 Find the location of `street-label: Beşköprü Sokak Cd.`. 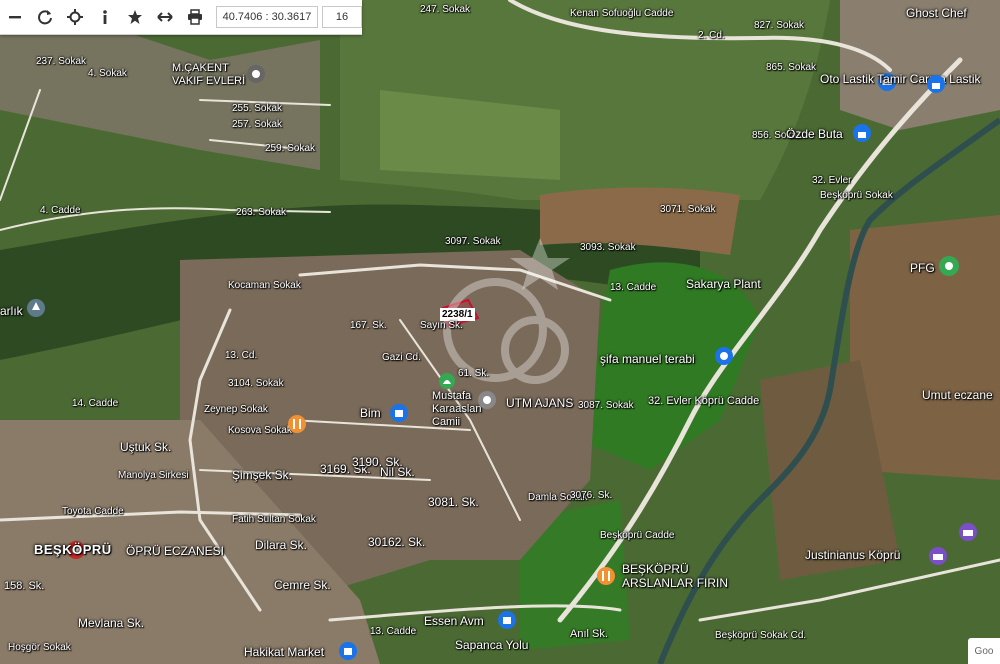

street-label: Beşköprü Sokak Cd. is located at coordinates (761, 635).